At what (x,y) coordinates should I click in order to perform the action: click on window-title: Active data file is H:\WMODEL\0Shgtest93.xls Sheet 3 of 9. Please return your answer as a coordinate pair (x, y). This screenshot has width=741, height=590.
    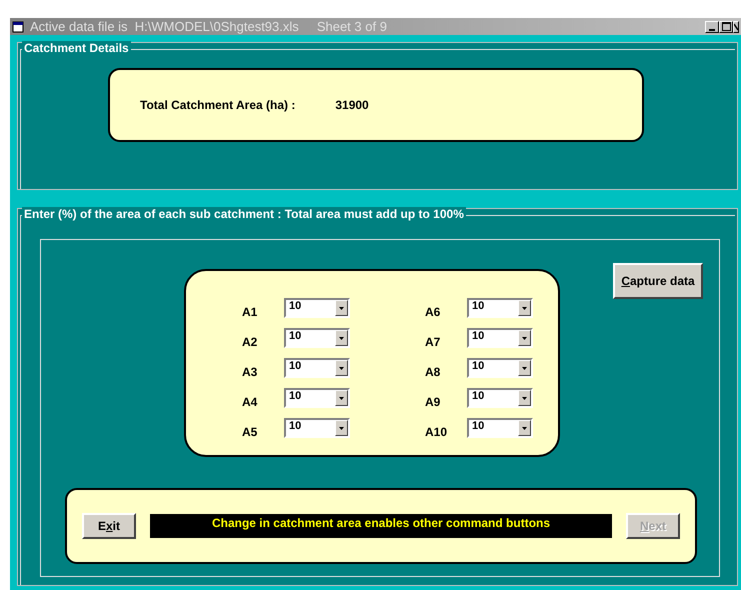
    Looking at the image, I should click on (209, 26).